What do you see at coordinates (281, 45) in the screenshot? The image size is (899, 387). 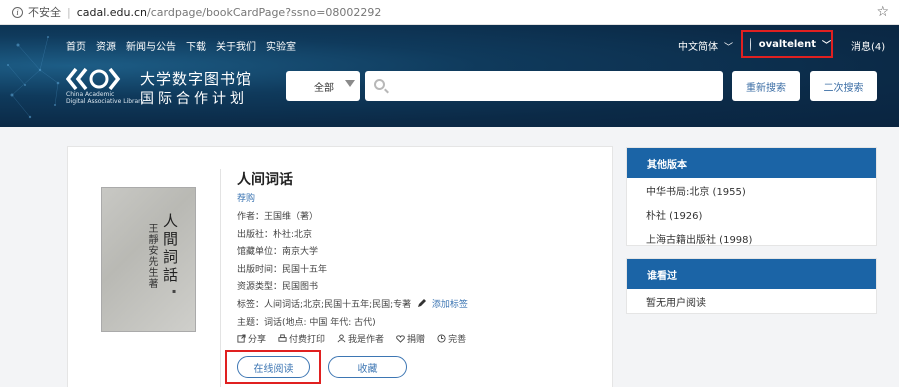 I see `nav-lab: 实验室` at bounding box center [281, 45].